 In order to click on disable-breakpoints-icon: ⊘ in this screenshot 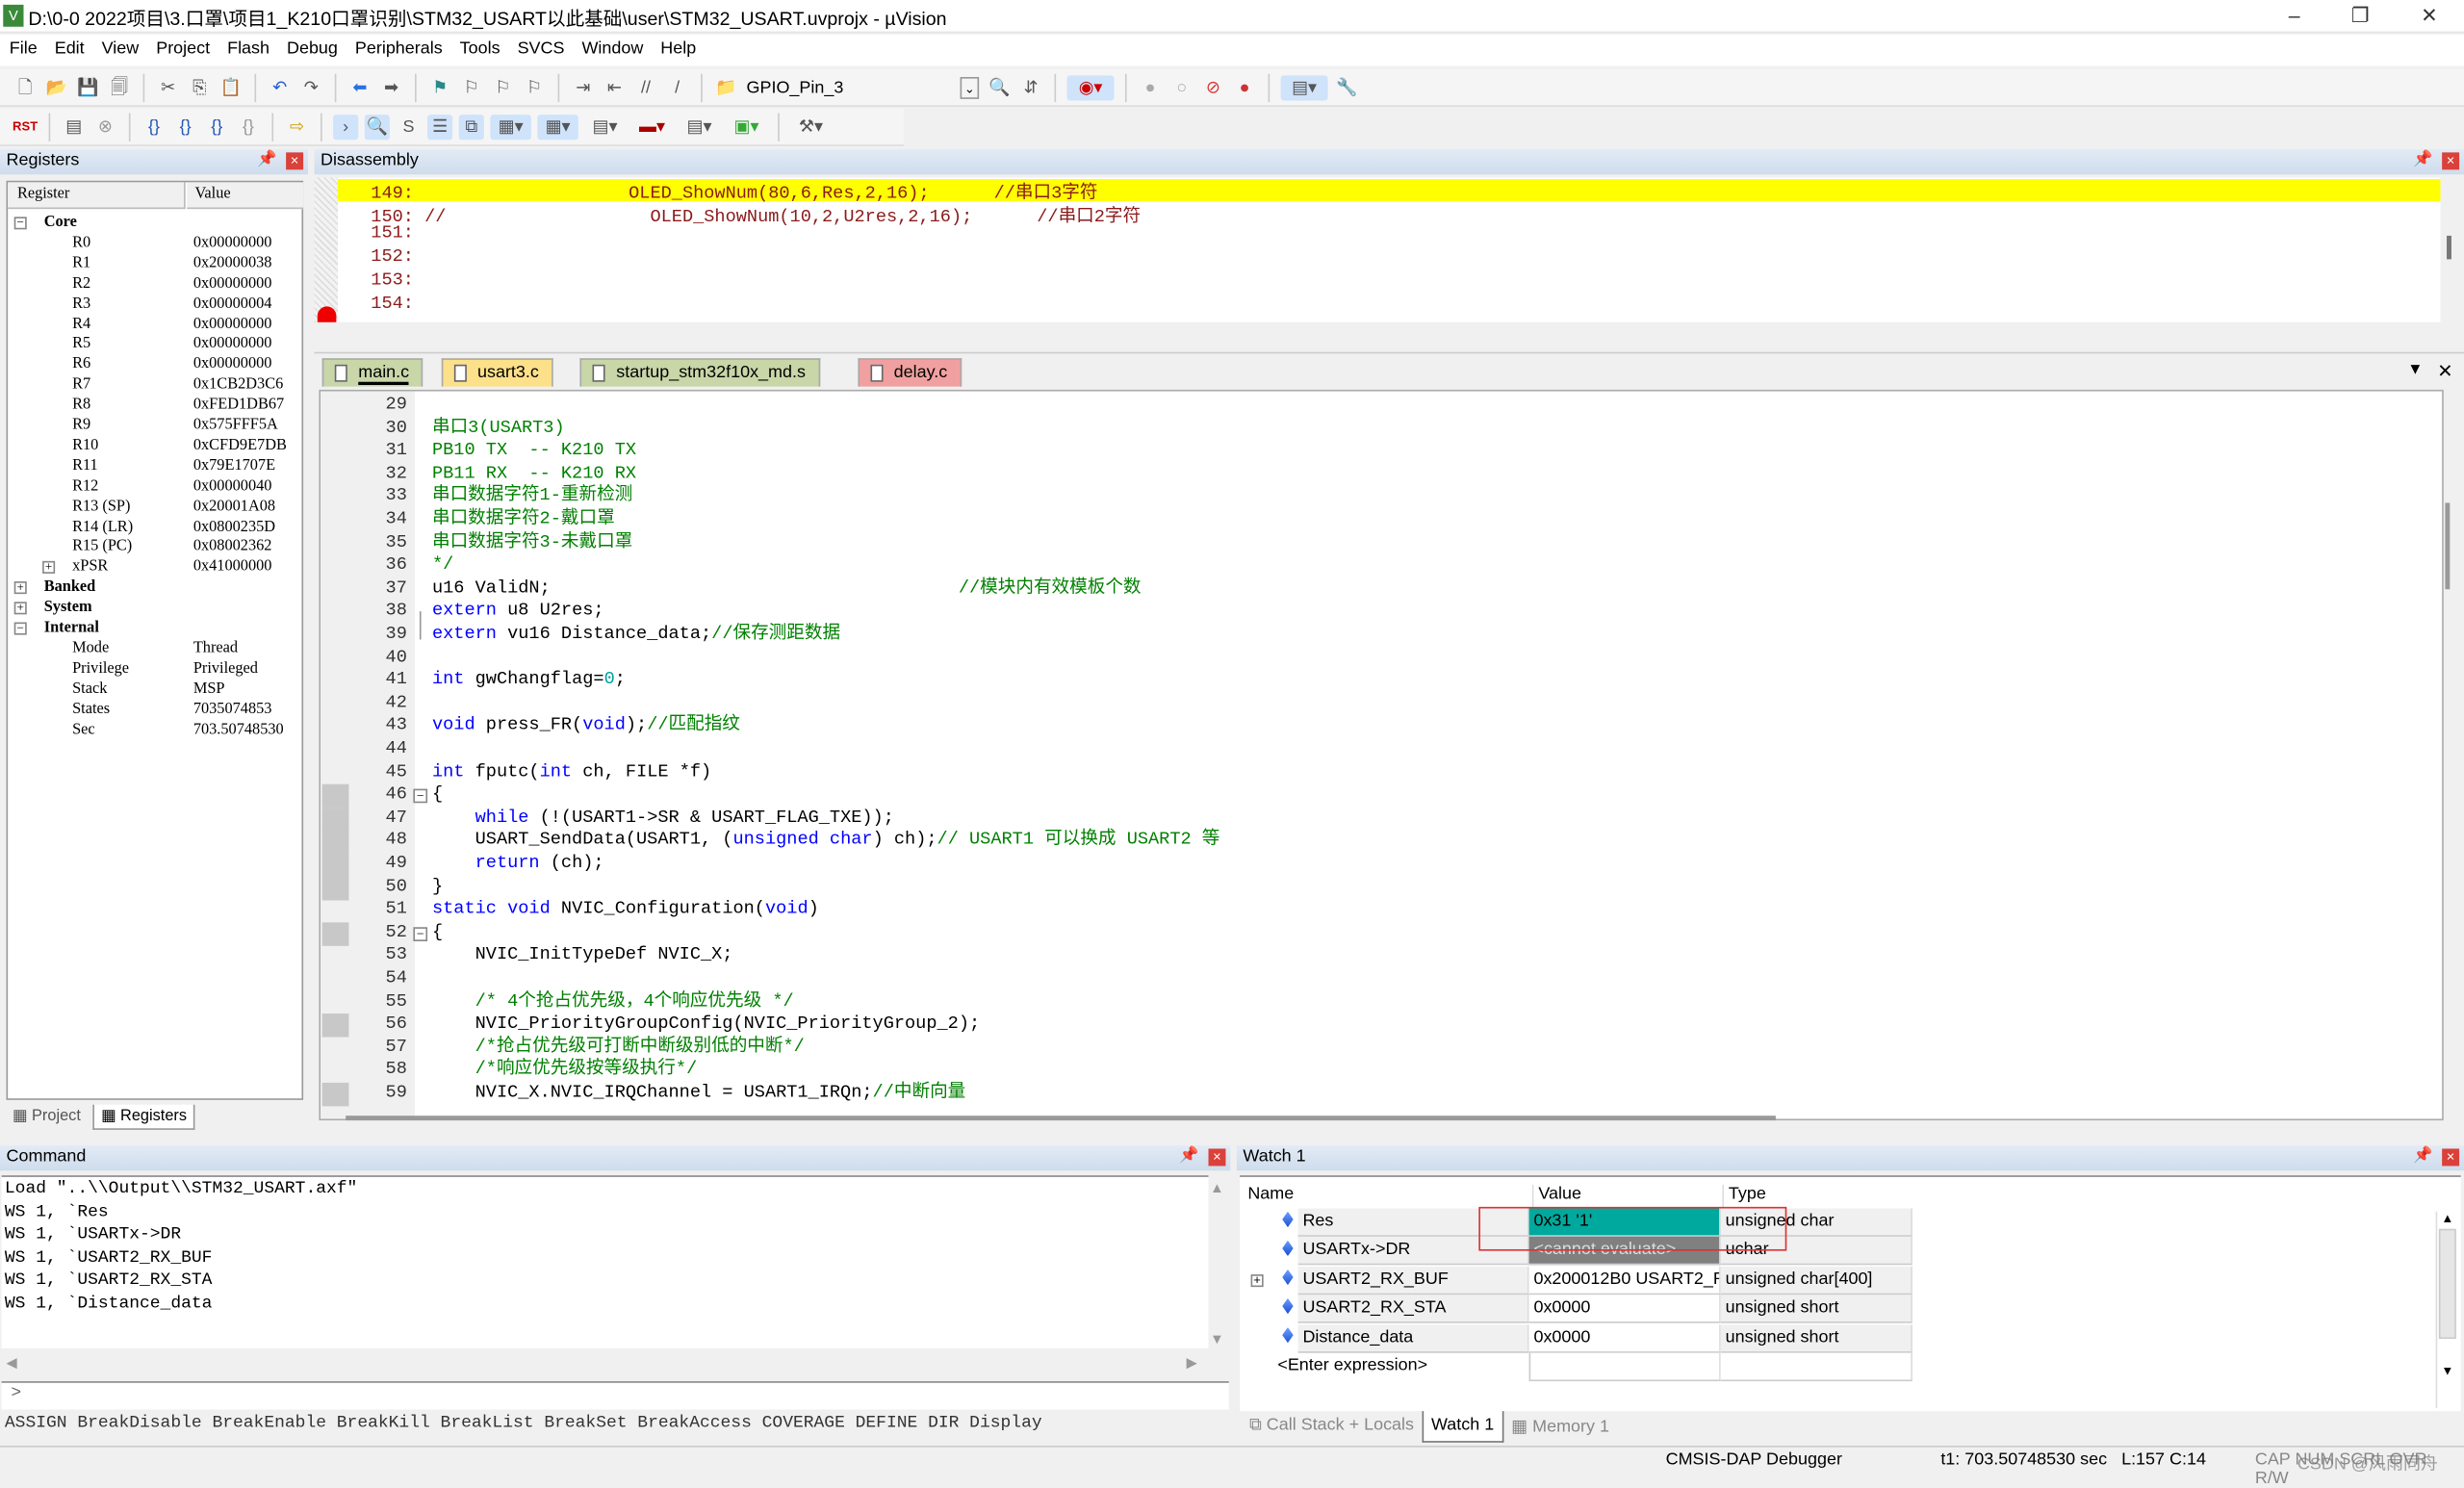, I will do `click(1212, 88)`.